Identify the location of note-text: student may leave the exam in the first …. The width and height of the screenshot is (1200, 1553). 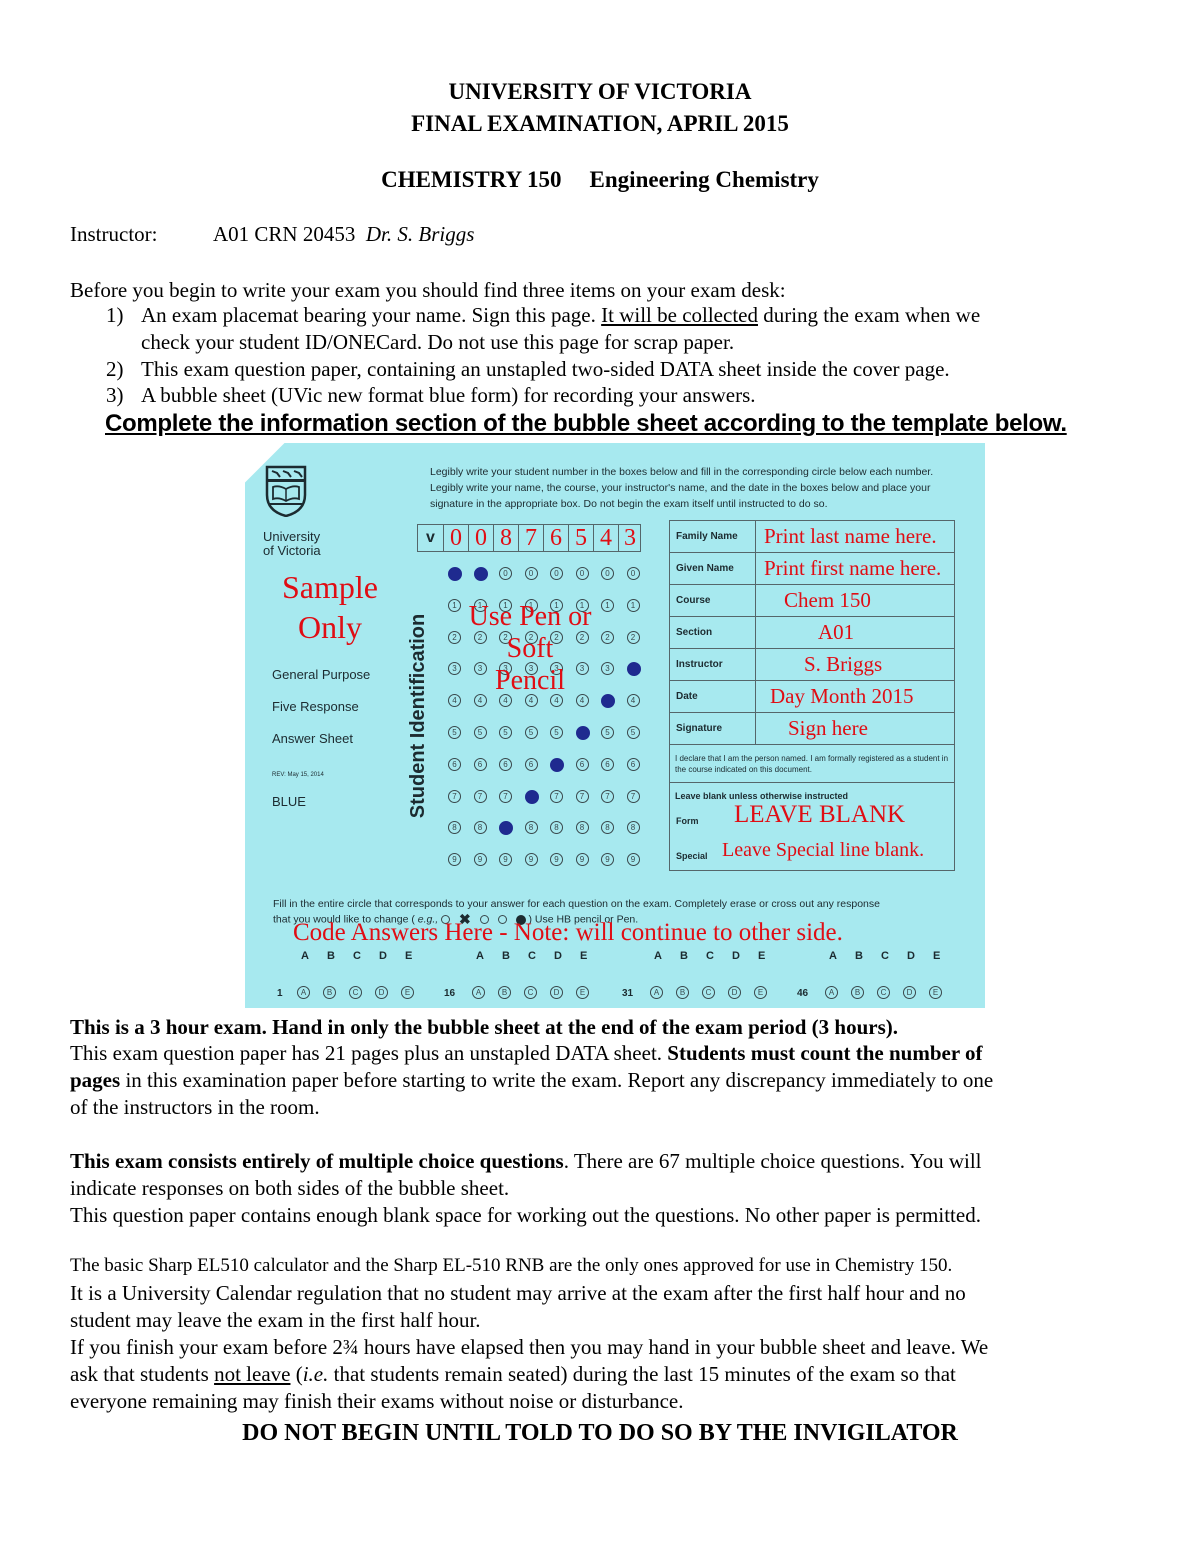
(275, 1320).